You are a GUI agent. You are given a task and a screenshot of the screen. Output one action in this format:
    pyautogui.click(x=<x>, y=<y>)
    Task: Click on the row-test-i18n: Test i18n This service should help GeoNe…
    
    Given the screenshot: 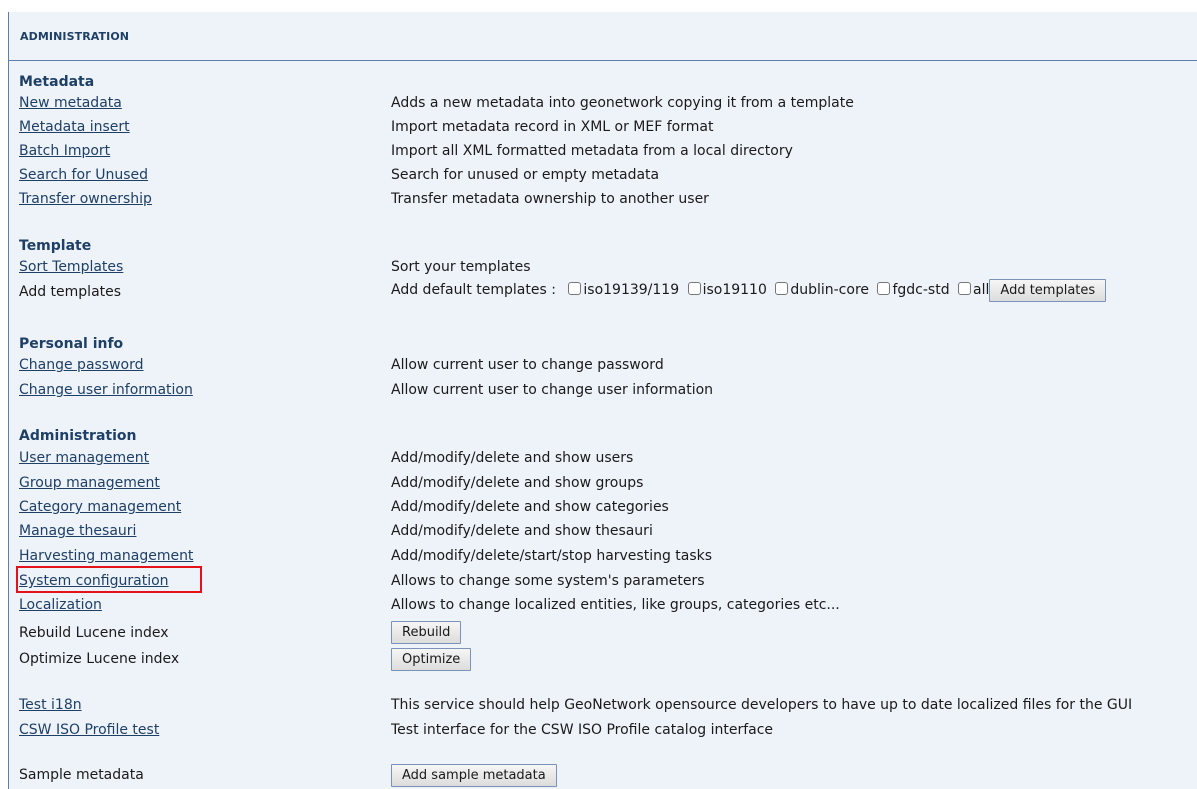 What is the action you would take?
    pyautogui.click(x=603, y=707)
    